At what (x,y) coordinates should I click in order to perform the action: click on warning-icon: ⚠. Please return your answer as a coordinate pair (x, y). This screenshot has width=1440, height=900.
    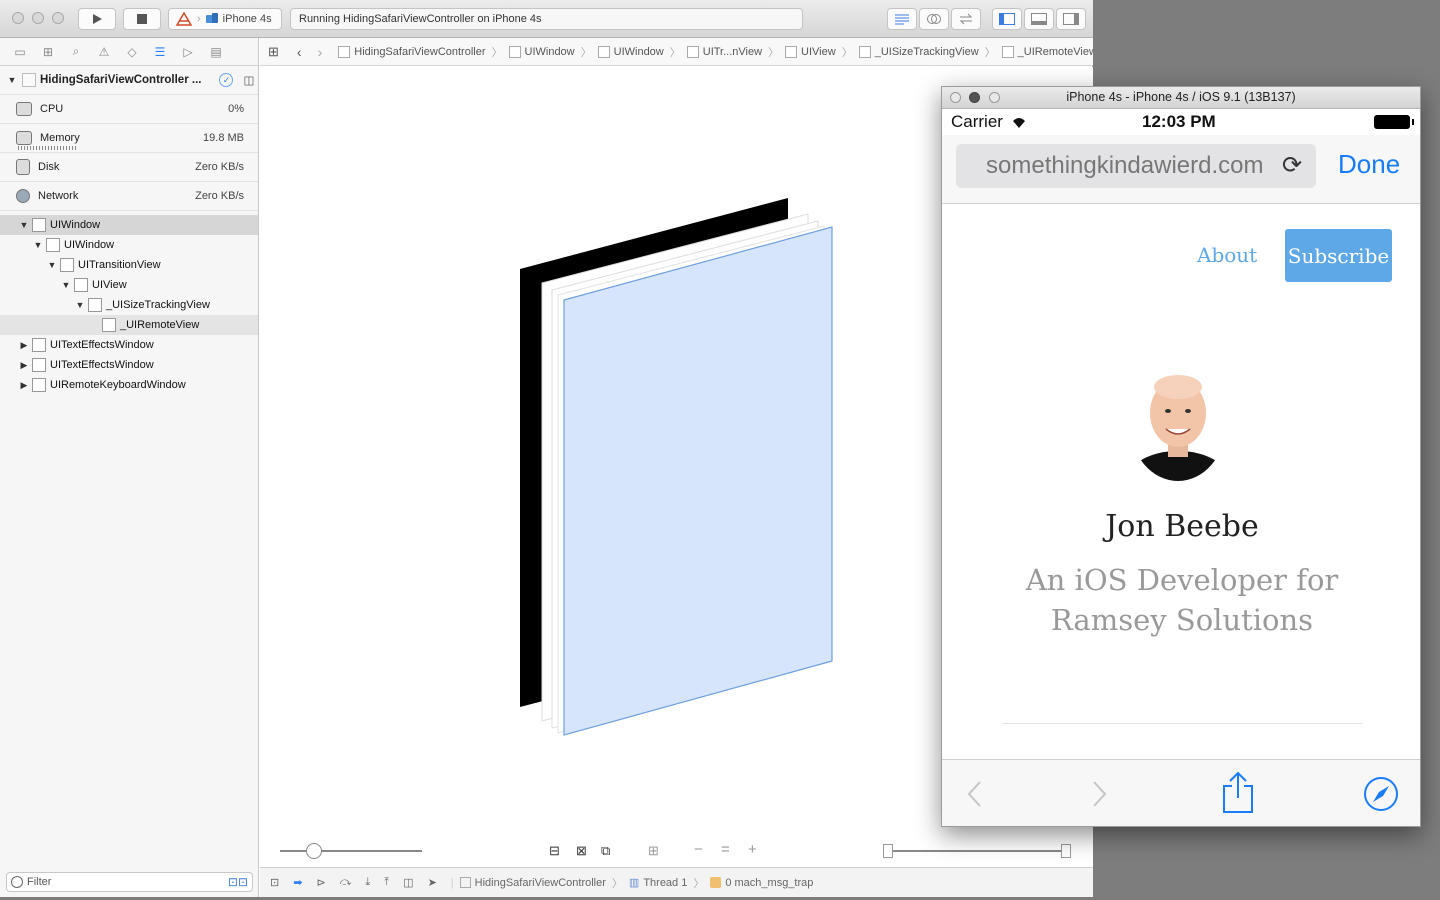
    Looking at the image, I should click on (104, 52).